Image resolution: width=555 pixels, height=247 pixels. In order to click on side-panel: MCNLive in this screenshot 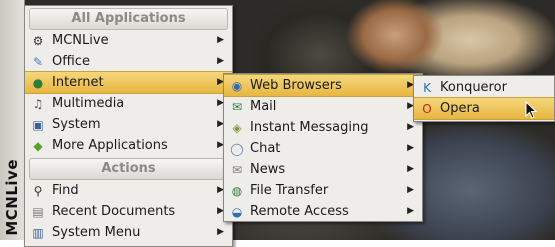, I will do `click(12, 120)`.